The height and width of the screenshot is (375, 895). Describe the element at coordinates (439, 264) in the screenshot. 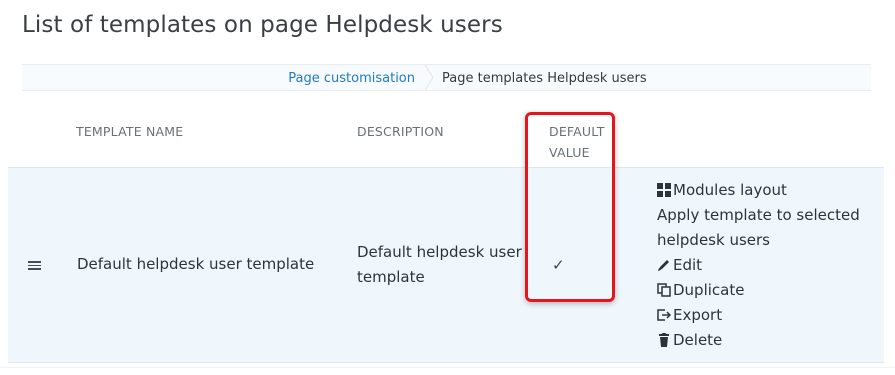

I see `template-description-cell: Default helpdesk user template` at that location.